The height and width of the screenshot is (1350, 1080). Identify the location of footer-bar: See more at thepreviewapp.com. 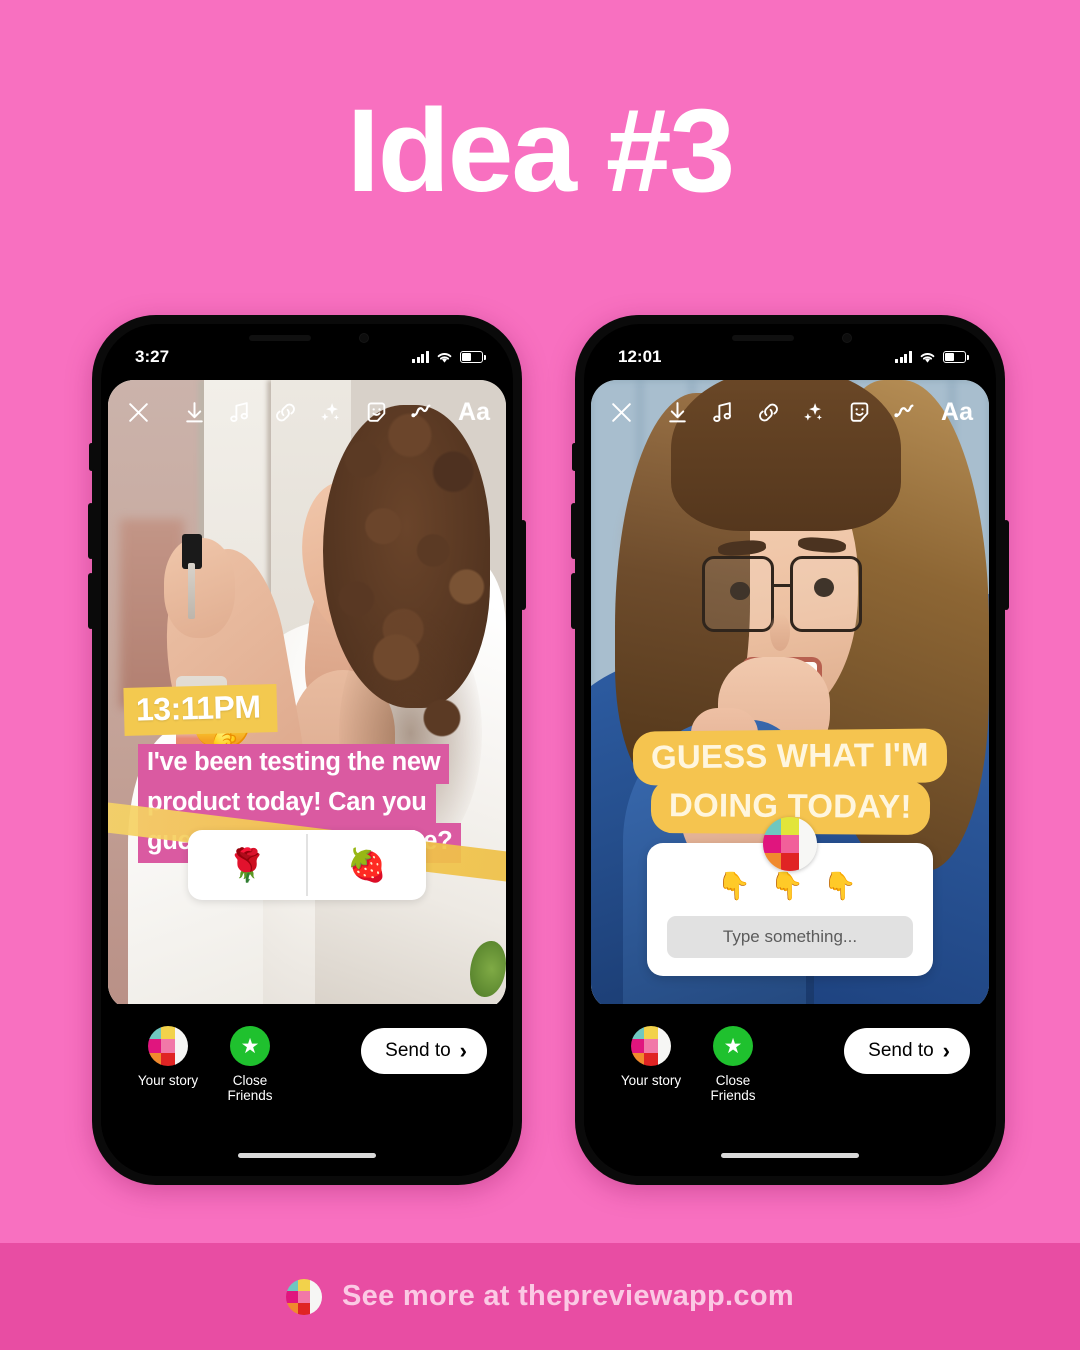
(540, 1296).